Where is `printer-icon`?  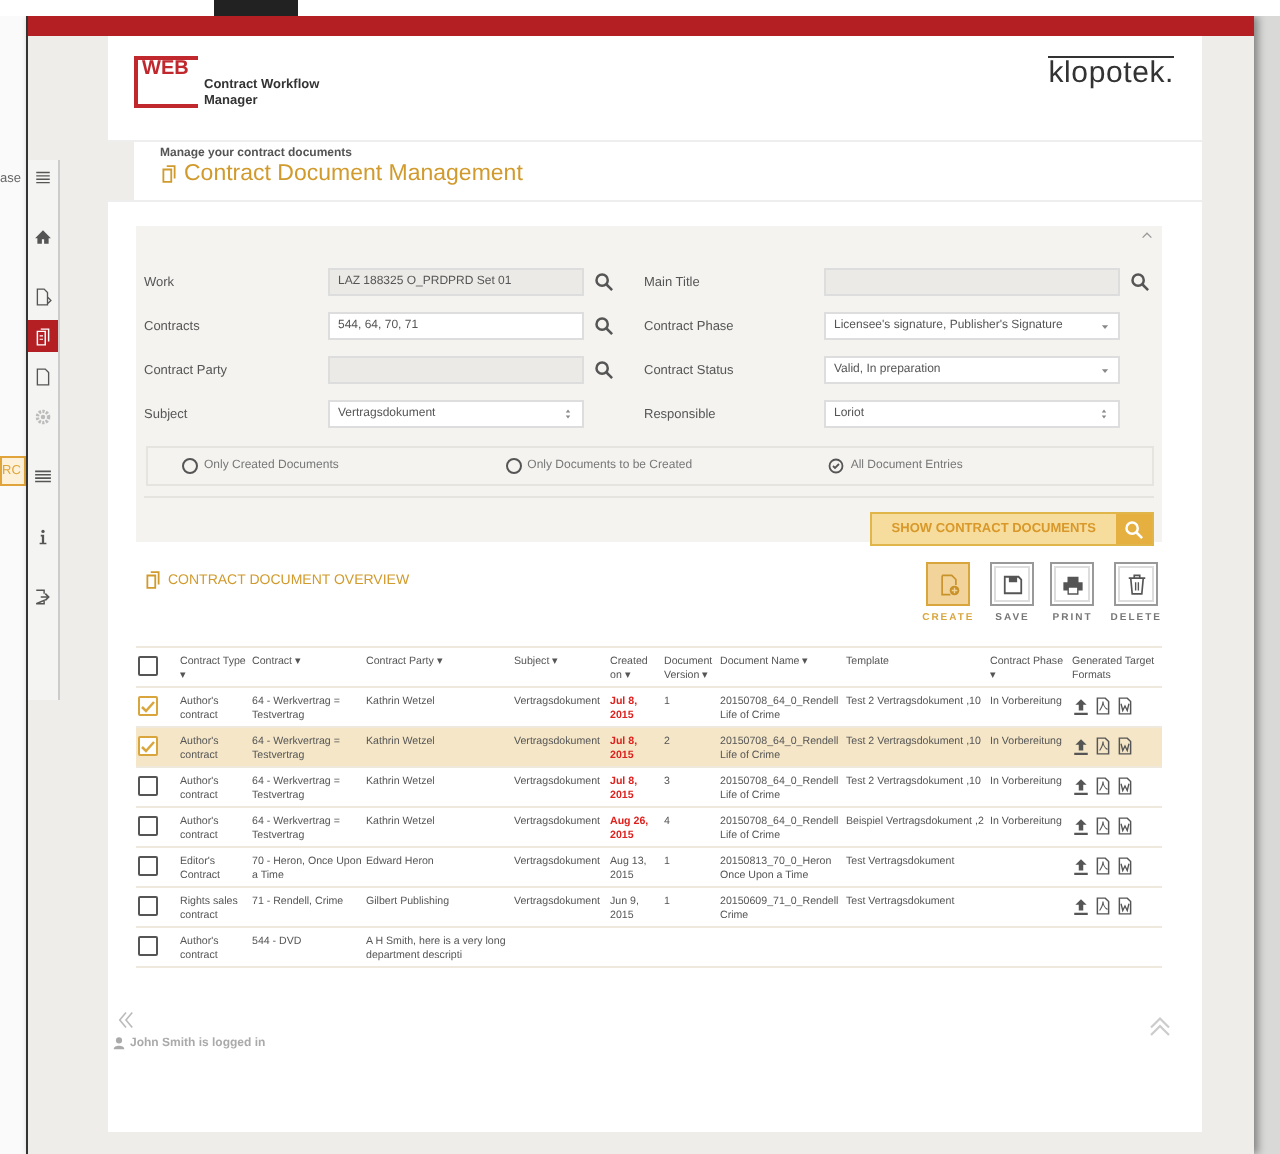
printer-icon is located at coordinates (1072, 584).